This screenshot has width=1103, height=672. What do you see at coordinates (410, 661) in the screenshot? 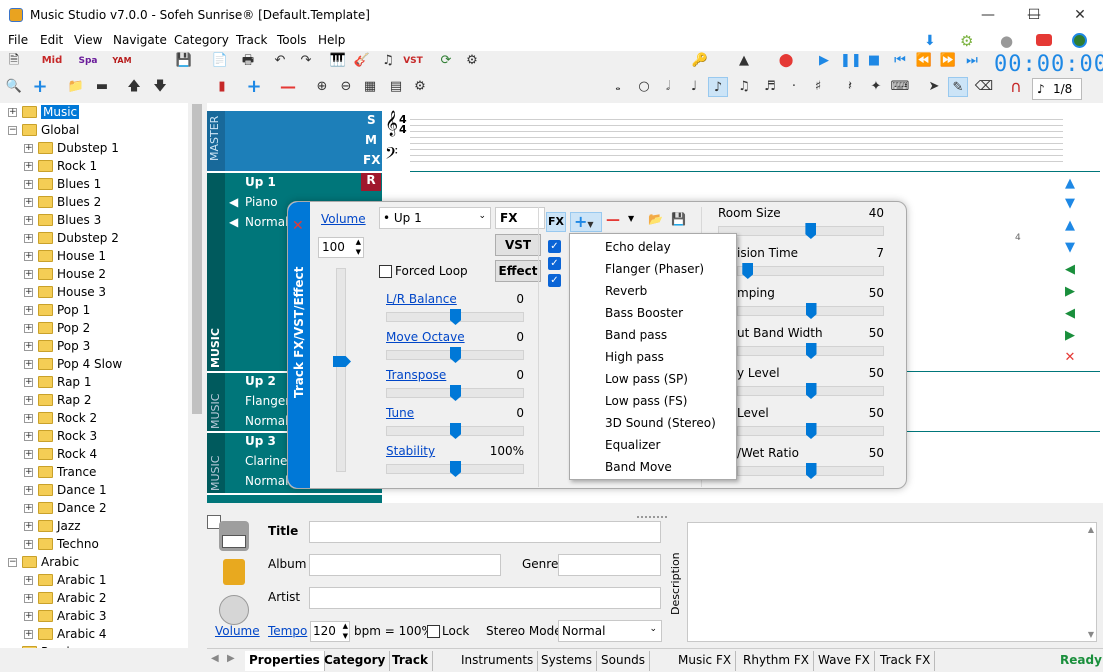
I see `tab-track: Track` at bounding box center [410, 661].